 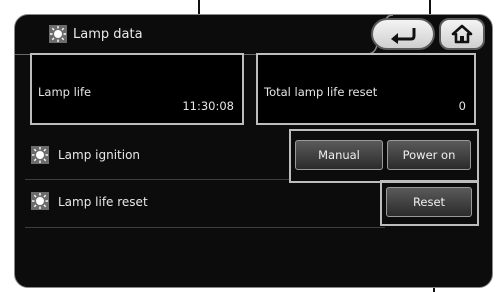 I want to click on total-lamp-life-reset-panel: Total lamp life reset 0, so click(x=366, y=89).